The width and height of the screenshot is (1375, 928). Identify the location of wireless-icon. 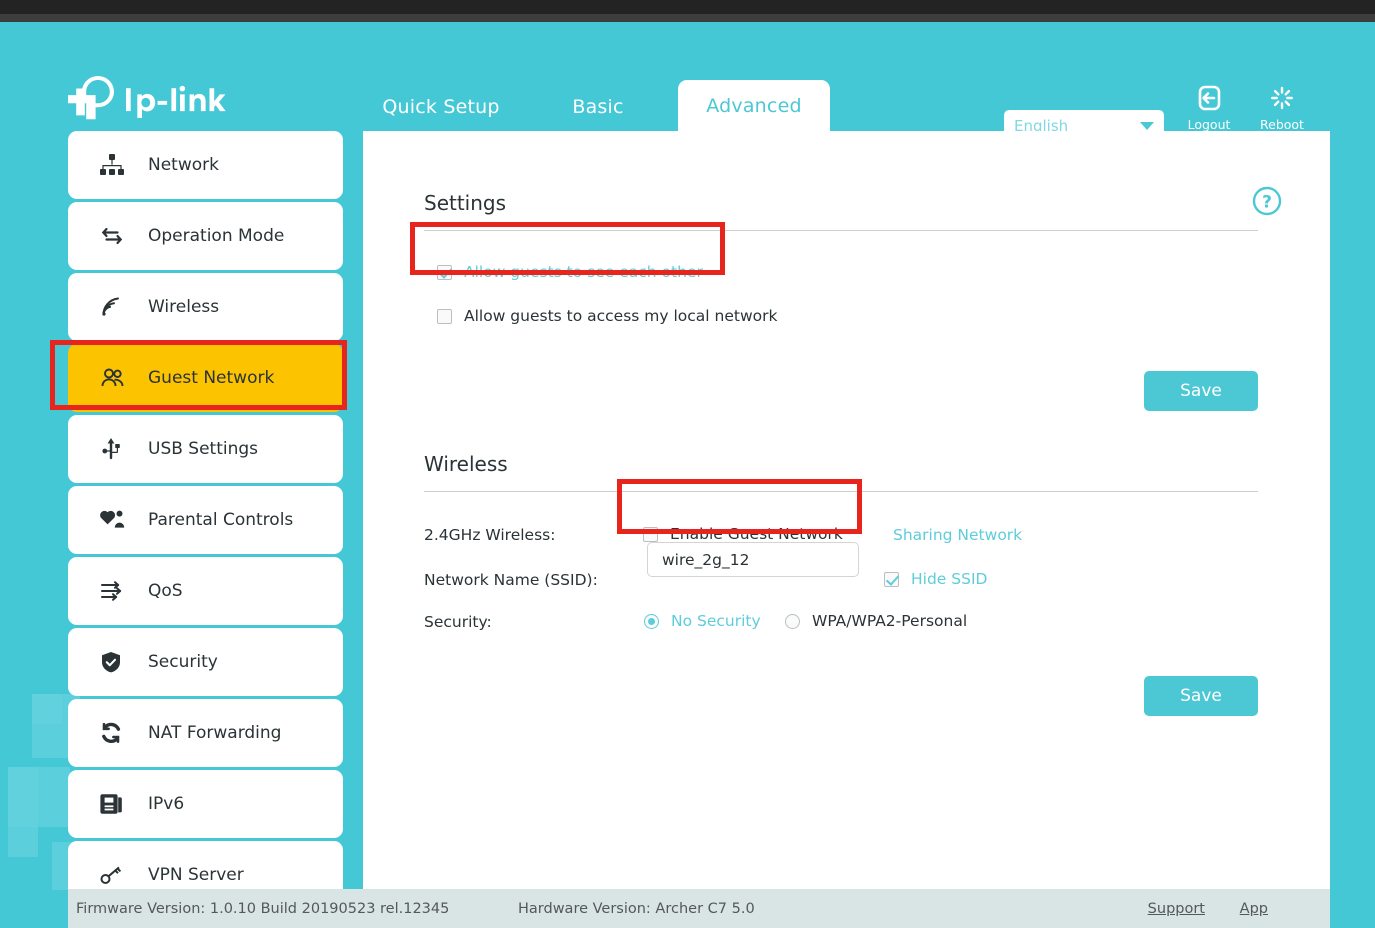
(117, 307).